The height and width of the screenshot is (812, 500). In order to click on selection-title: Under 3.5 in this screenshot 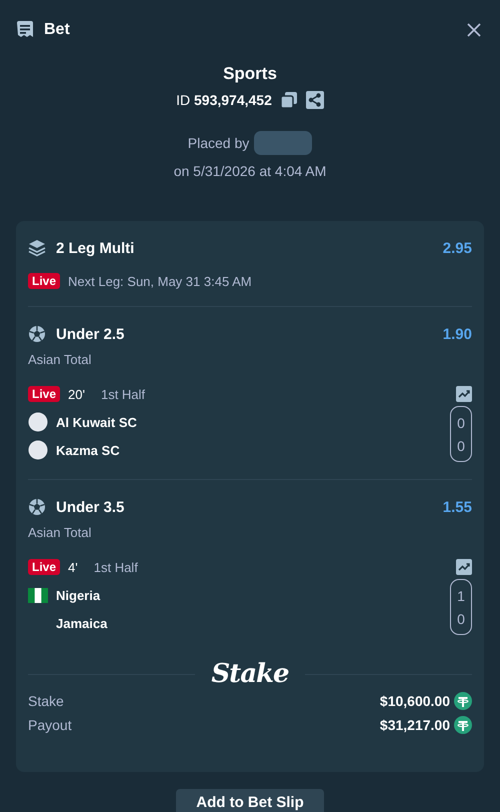, I will do `click(91, 507)`.